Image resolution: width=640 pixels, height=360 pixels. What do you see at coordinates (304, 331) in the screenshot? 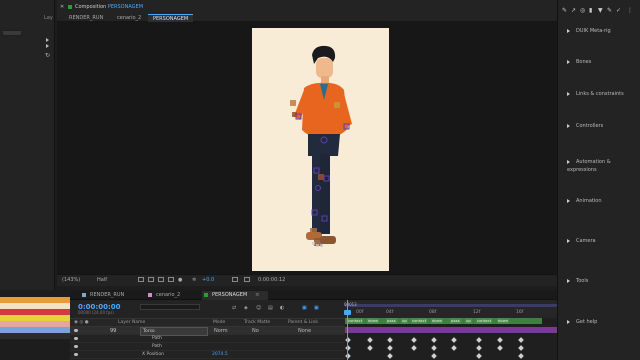
I see `layer-parent: None` at bounding box center [304, 331].